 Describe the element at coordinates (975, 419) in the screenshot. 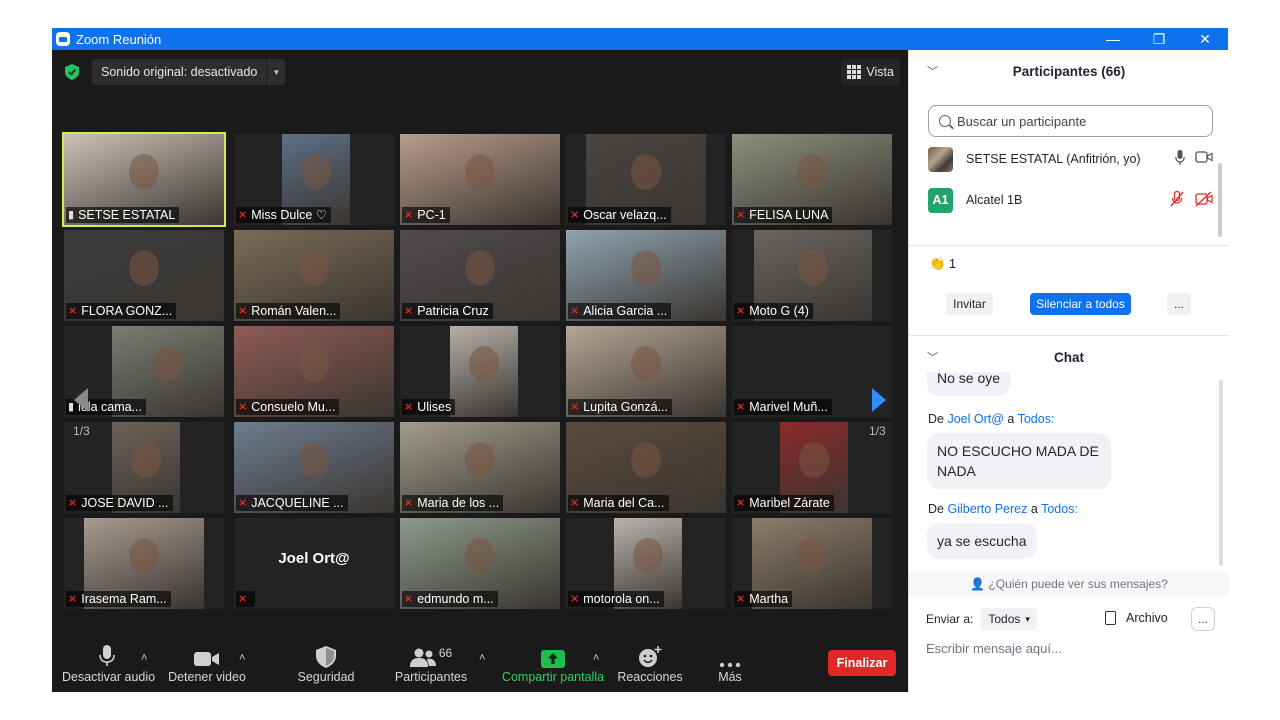

I see `sender-name: Joel Ort@` at that location.